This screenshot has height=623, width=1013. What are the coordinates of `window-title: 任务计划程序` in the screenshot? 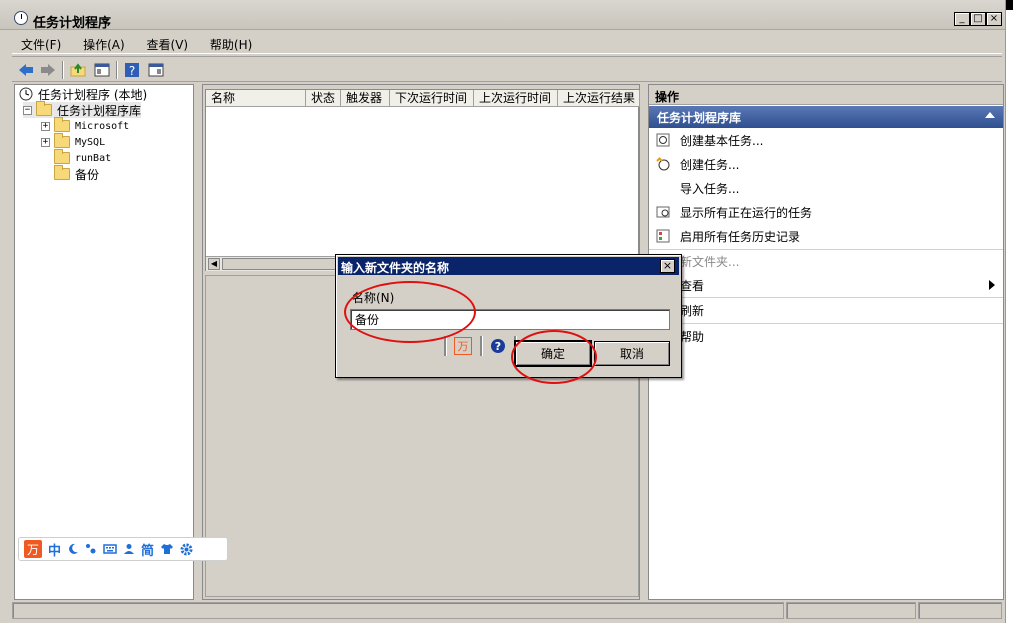 It's located at (72, 23).